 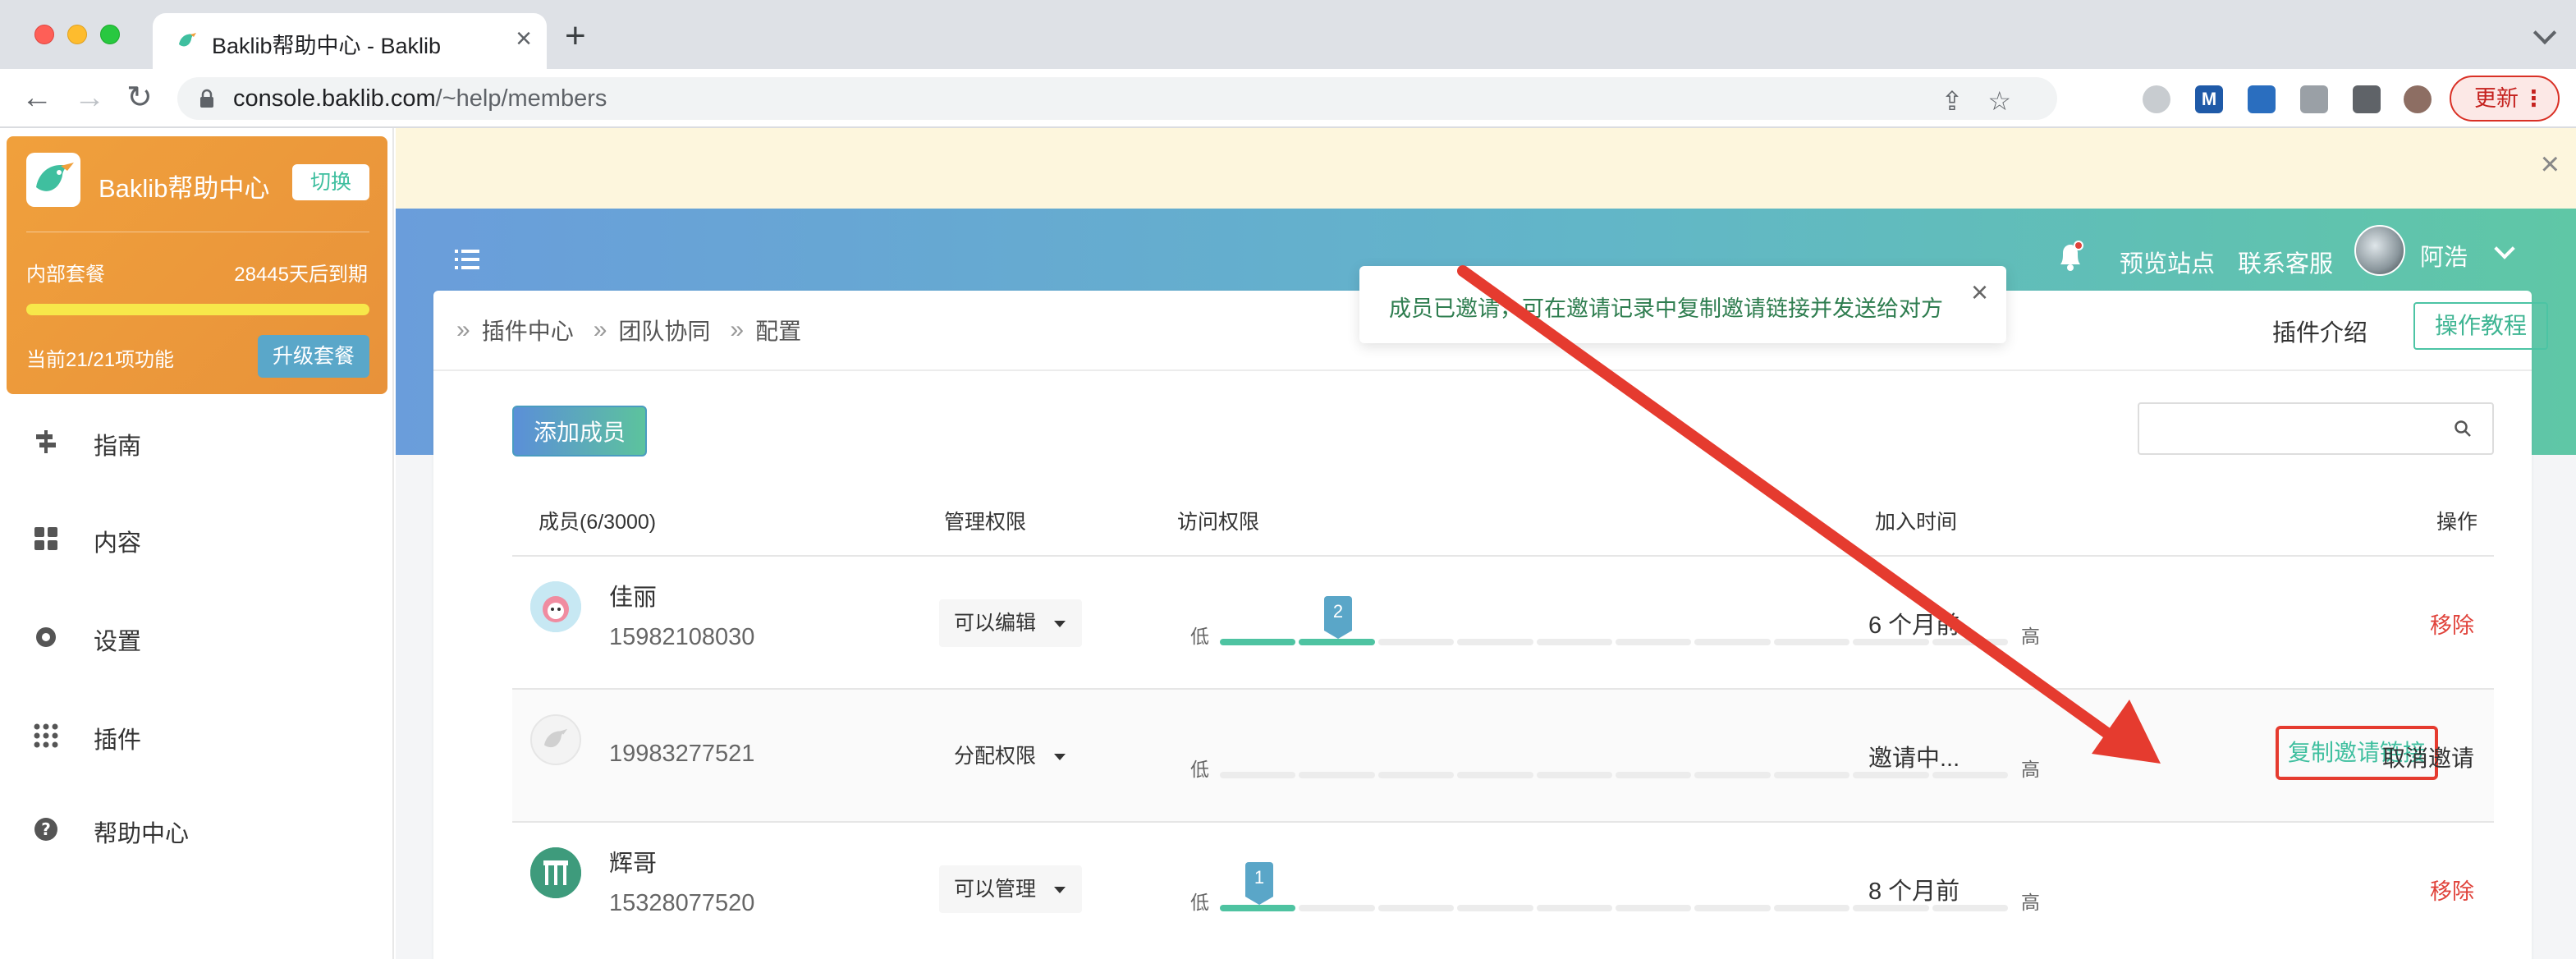 I want to click on forward-icon: →, so click(x=89, y=97).